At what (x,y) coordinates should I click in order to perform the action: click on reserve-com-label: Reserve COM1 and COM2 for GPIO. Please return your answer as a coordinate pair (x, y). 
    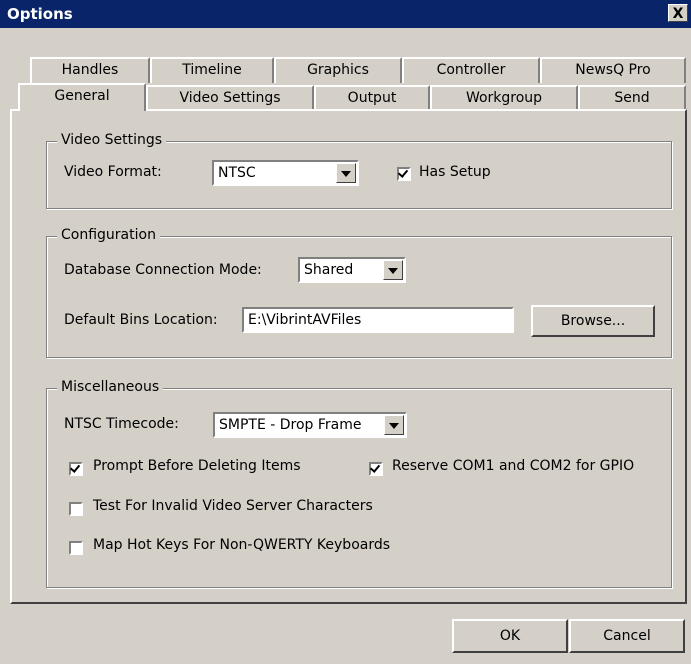
    Looking at the image, I should click on (513, 466).